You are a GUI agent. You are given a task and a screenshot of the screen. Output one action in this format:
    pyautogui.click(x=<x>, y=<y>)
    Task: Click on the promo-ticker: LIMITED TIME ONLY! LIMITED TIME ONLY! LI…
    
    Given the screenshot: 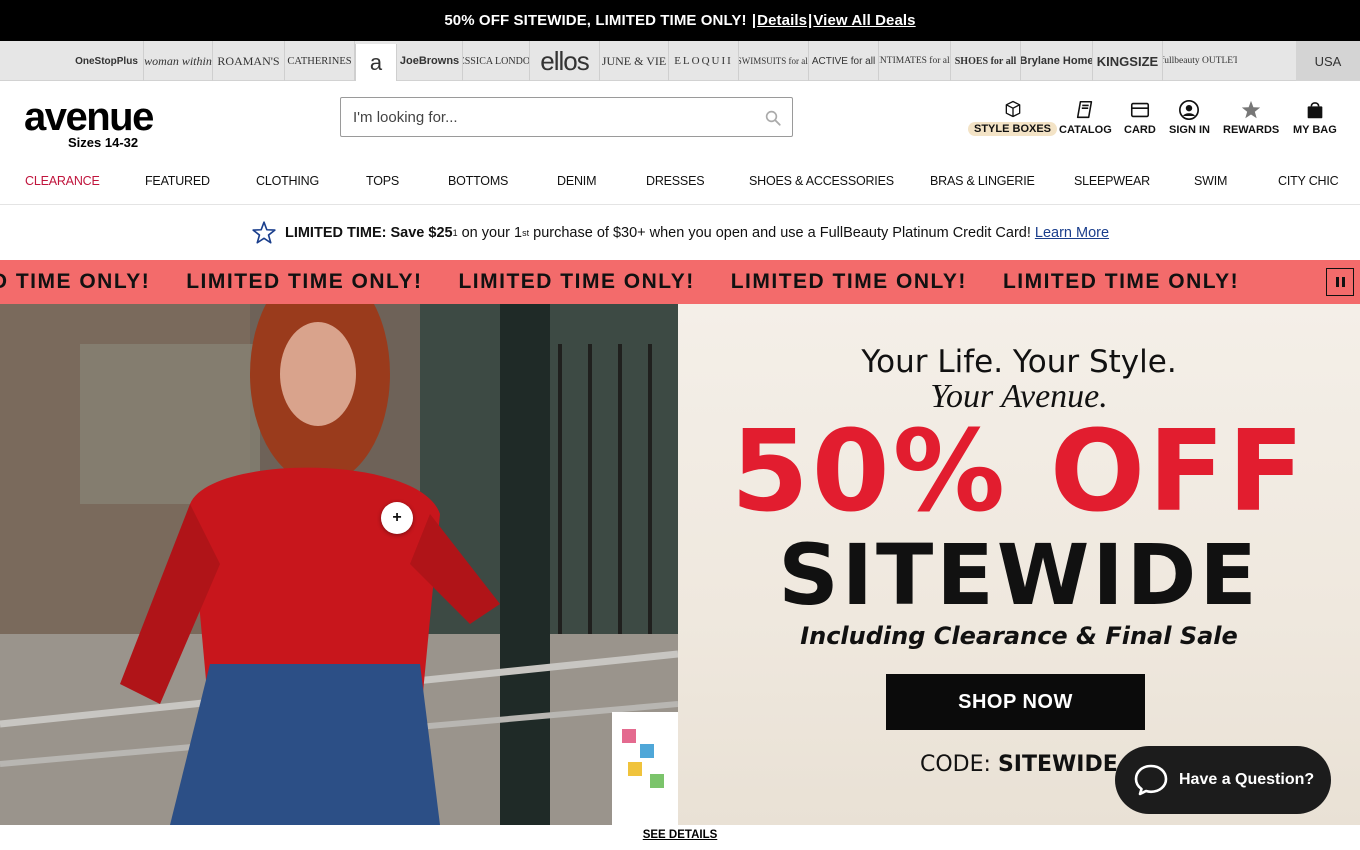 What is the action you would take?
    pyautogui.click(x=680, y=282)
    